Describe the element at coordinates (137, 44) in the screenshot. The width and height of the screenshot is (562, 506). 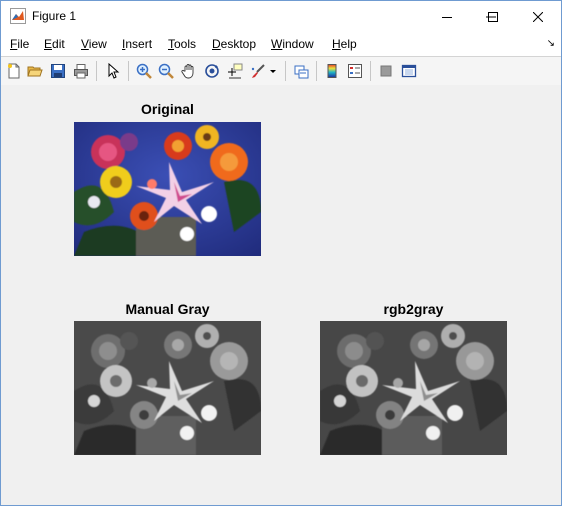
I see `menu-insert: Insert` at that location.